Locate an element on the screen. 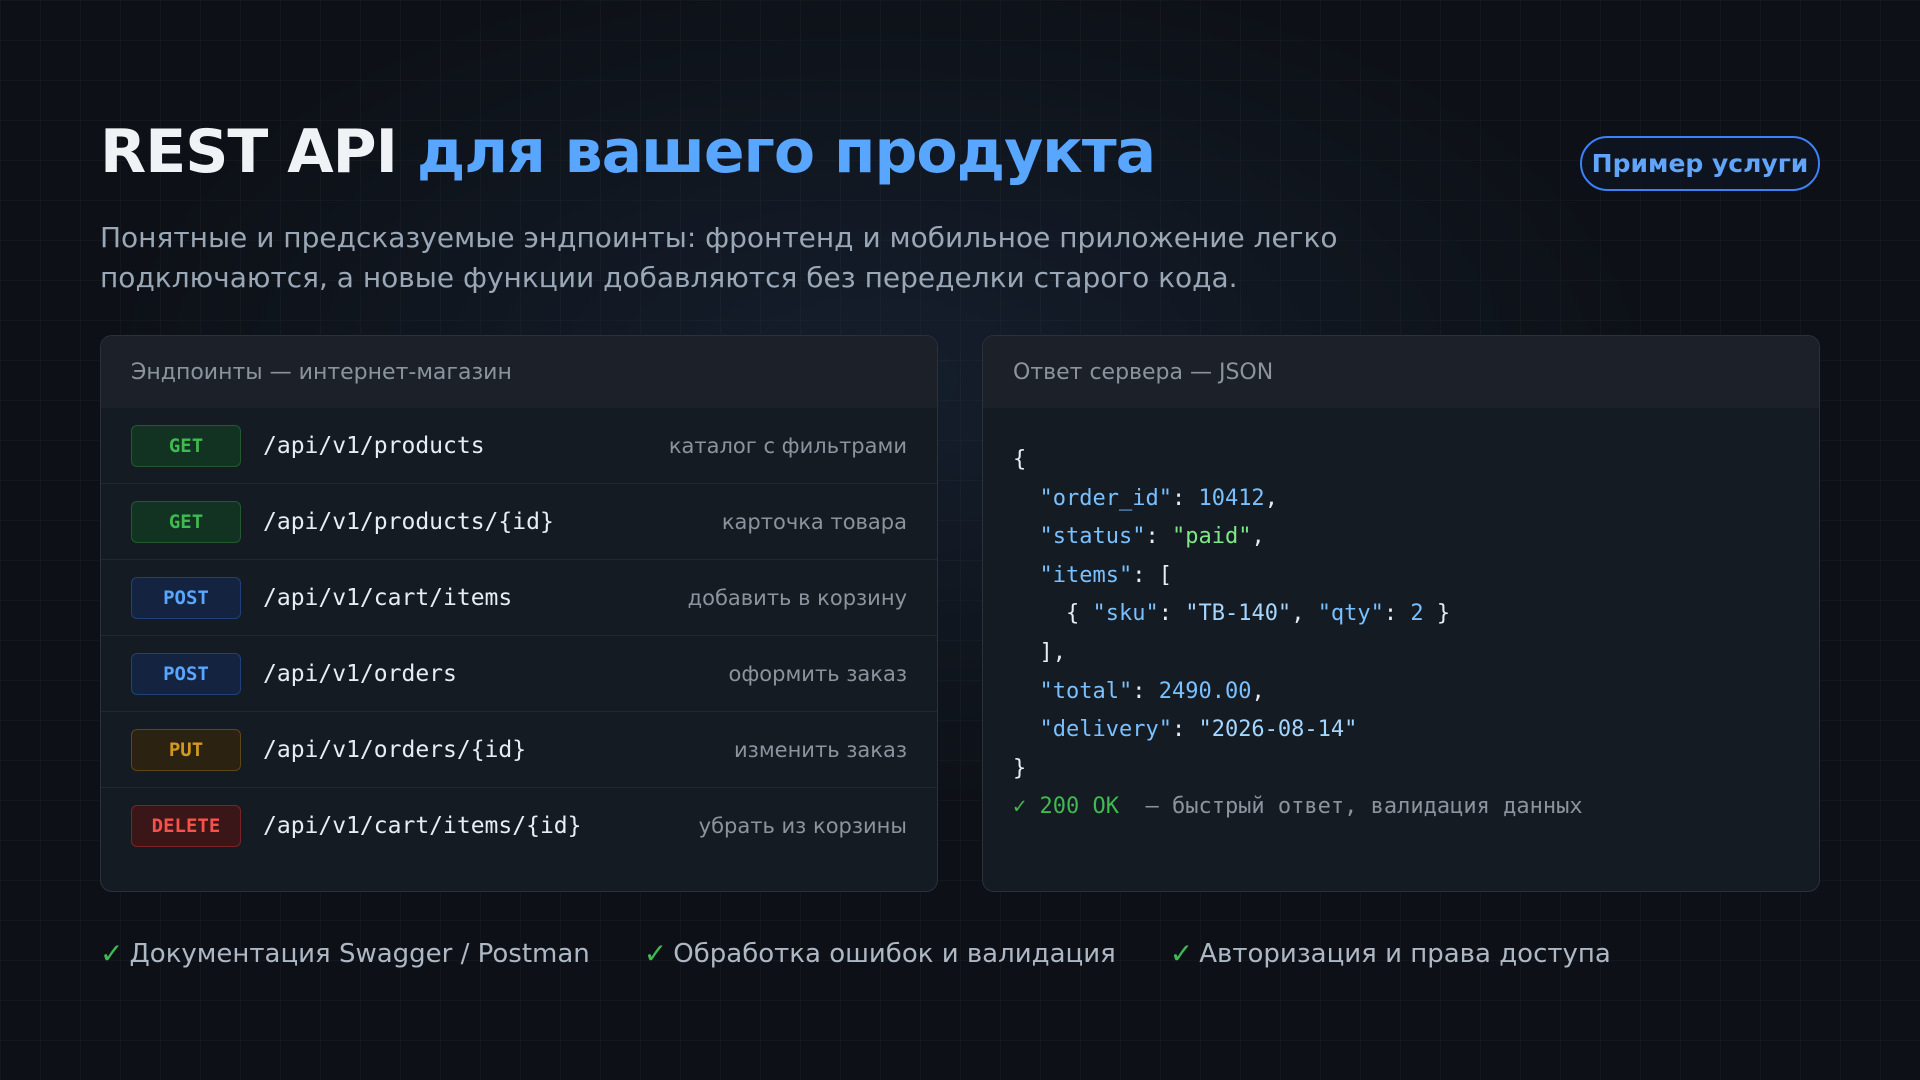 The image size is (1920, 1080). endpoint-path: /api/v1/cart/items is located at coordinates (388, 597).